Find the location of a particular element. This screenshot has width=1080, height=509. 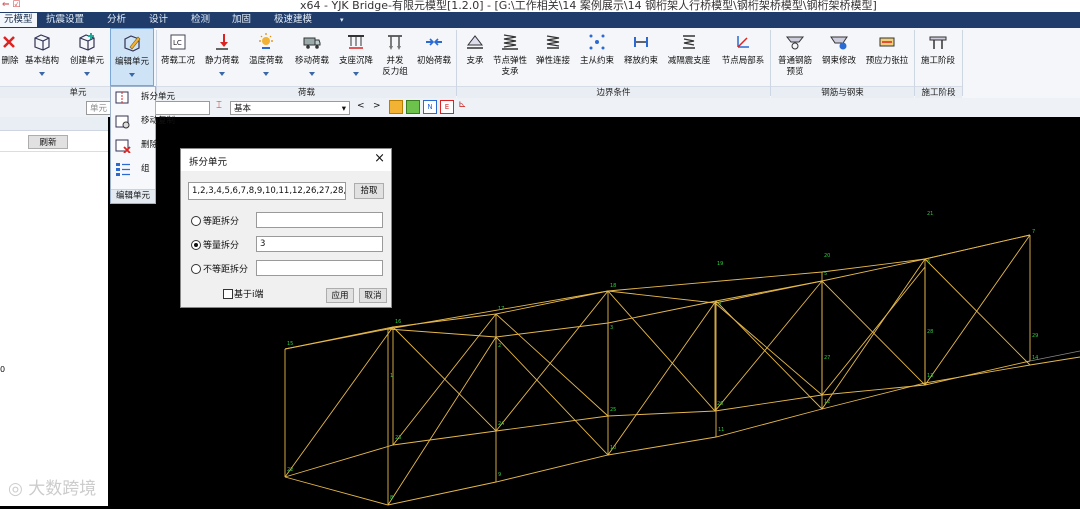

node-label: 14 is located at coordinates (1035, 358).